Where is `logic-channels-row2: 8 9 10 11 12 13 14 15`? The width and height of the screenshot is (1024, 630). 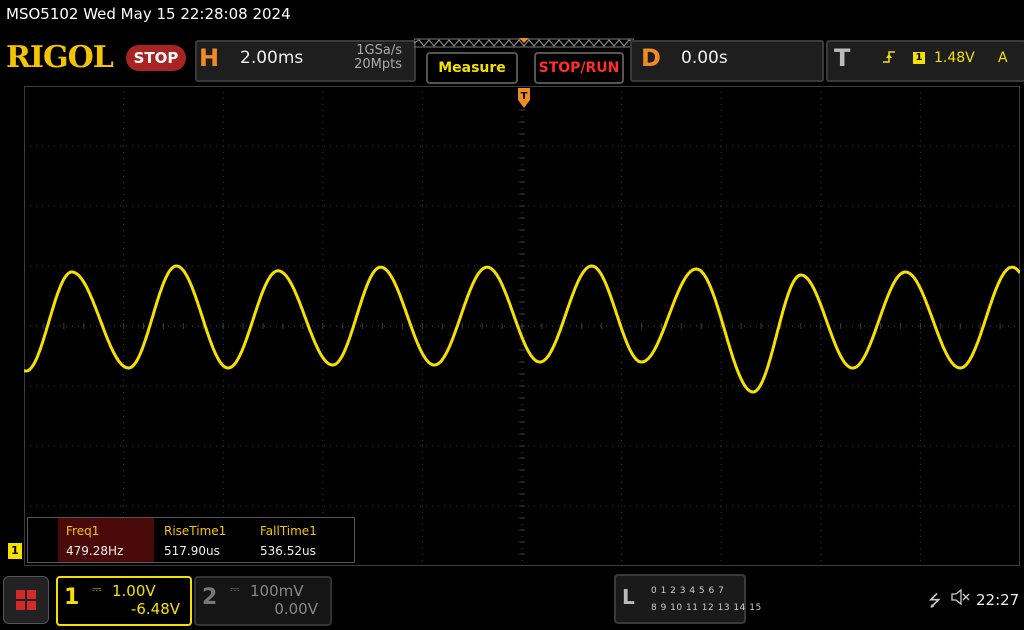 logic-channels-row2: 8 9 10 11 12 13 14 15 is located at coordinates (706, 608).